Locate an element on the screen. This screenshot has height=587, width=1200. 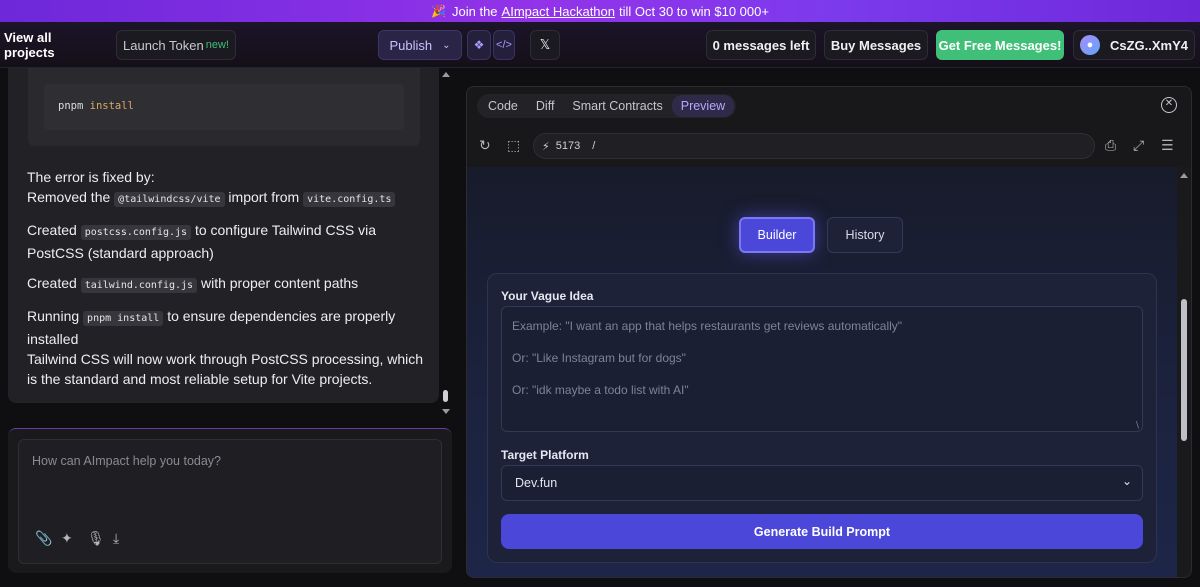
platform-value: Dev.fun is located at coordinates (536, 483).